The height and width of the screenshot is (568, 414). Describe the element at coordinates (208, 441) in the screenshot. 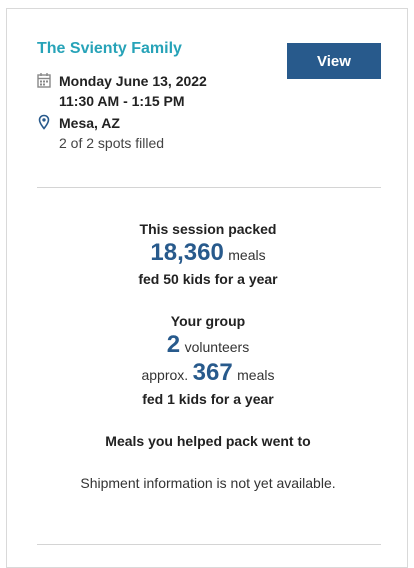

I see `shipment-heading: Meals you helped pack went to` at that location.